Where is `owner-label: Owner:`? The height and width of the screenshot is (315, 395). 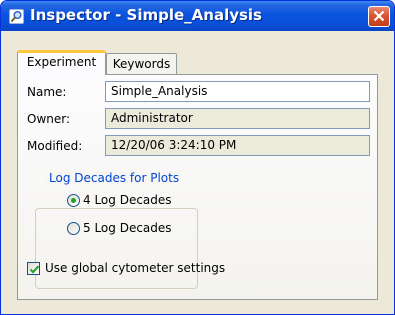
owner-label: Owner: is located at coordinates (49, 119).